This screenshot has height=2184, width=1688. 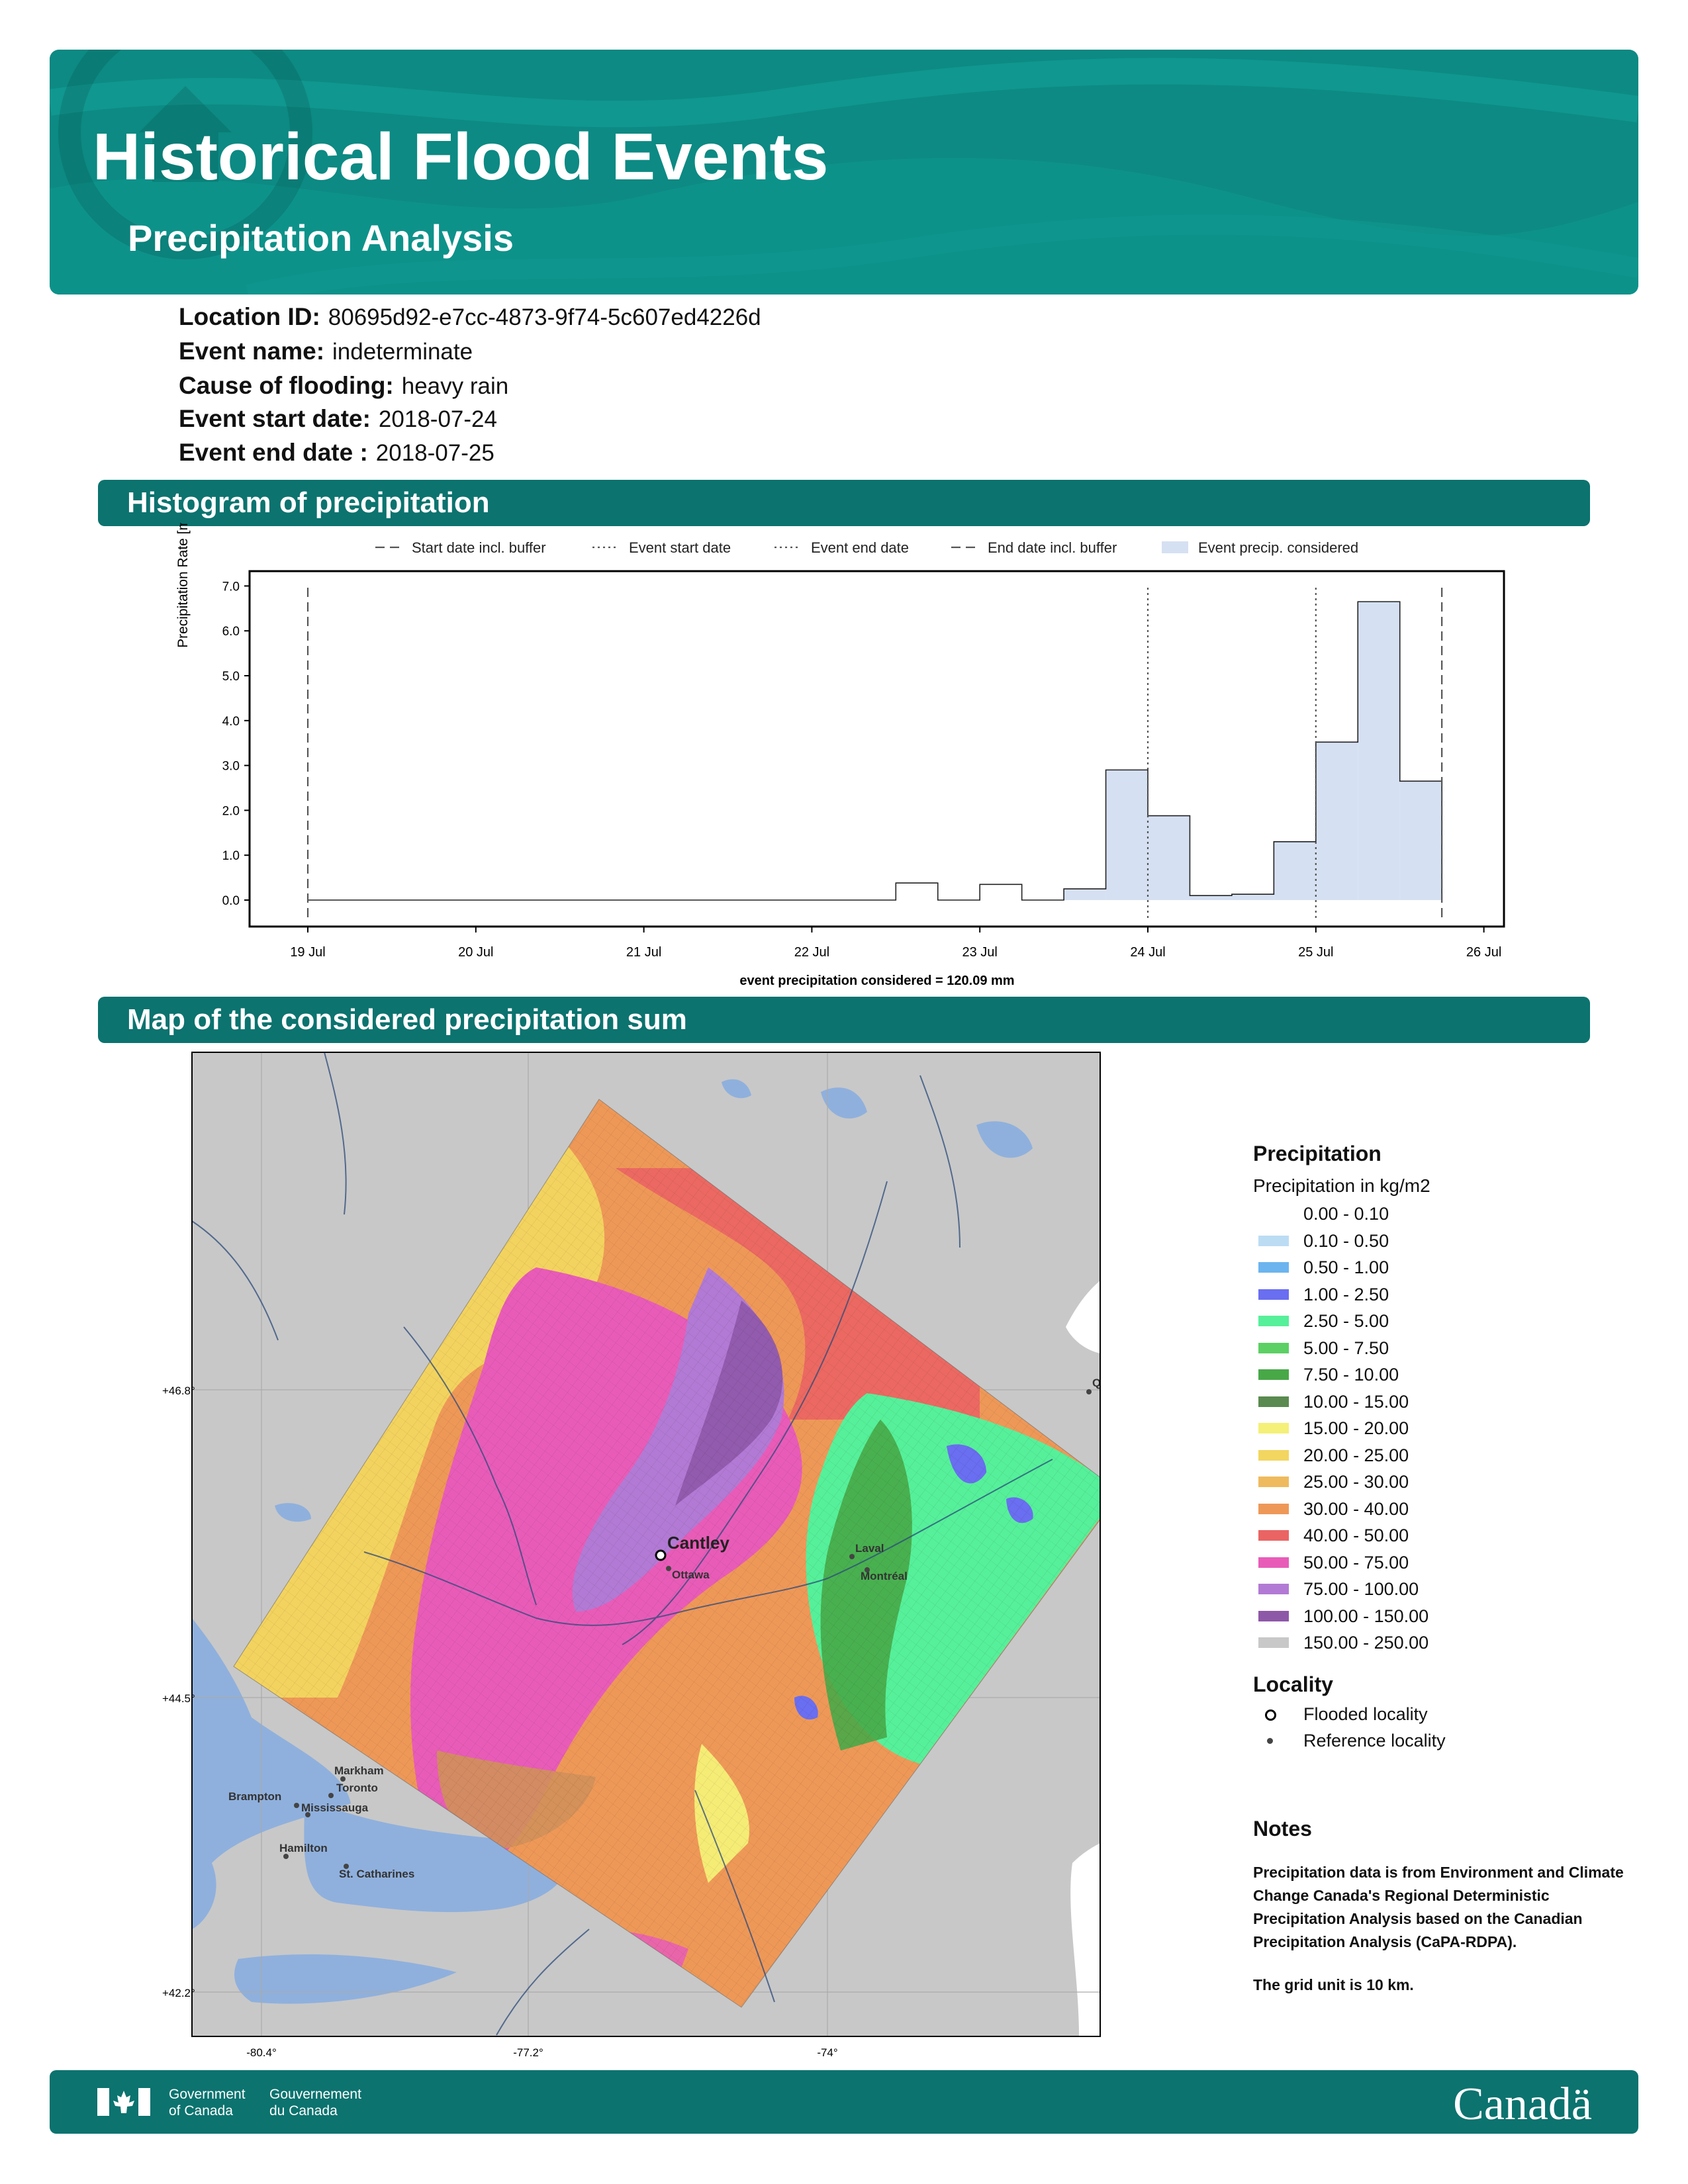 I want to click on legend-class-label: 0.00 - 0.10, so click(x=1346, y=1214).